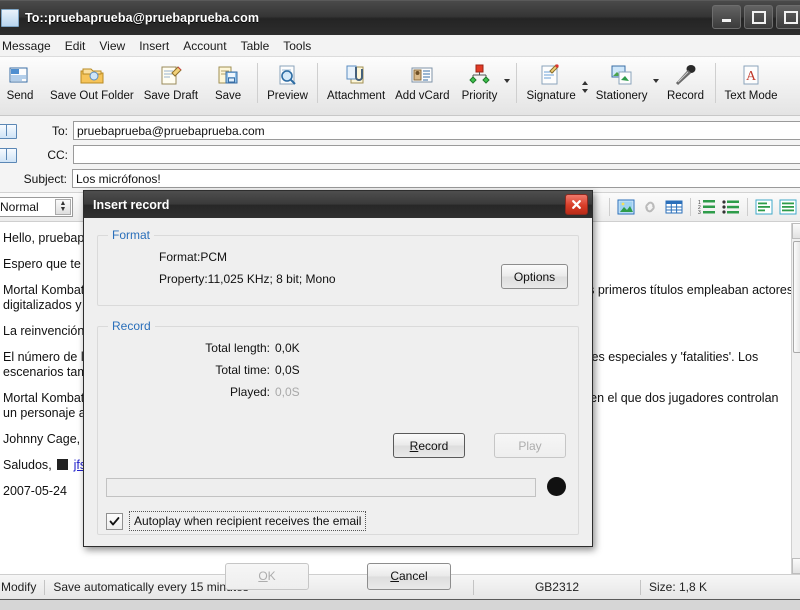  Describe the element at coordinates (249, 392) in the screenshot. I see `played-label: Played:` at that location.